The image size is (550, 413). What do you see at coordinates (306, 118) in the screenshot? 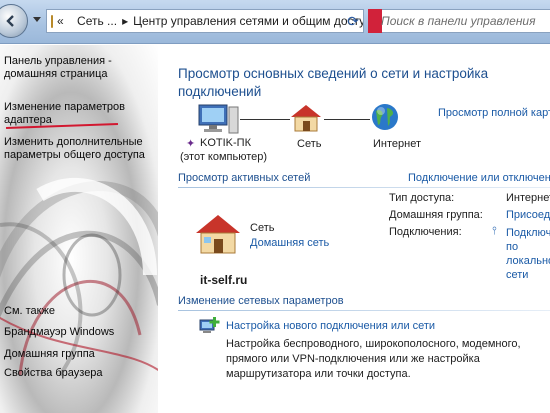
I see `home-network-icon` at bounding box center [306, 118].